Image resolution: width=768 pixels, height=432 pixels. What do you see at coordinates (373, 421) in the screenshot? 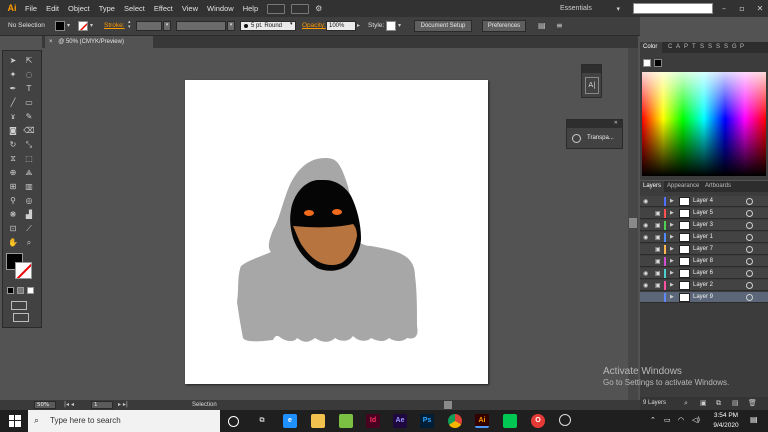
I see `indesign-icon: Id` at bounding box center [373, 421].